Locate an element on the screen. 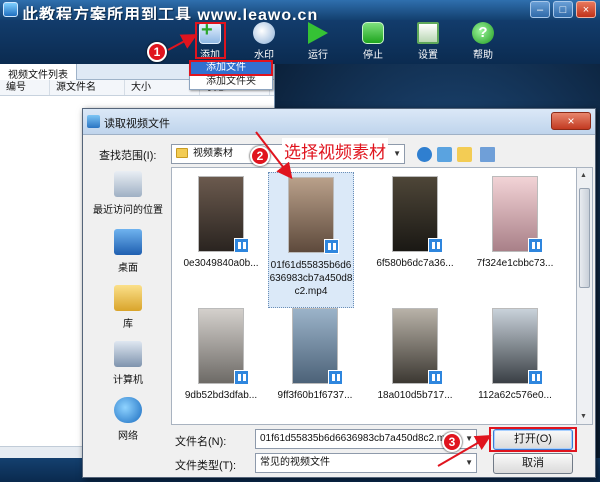 The width and height of the screenshot is (600, 482). add-file-highlight is located at coordinates (231, 68).